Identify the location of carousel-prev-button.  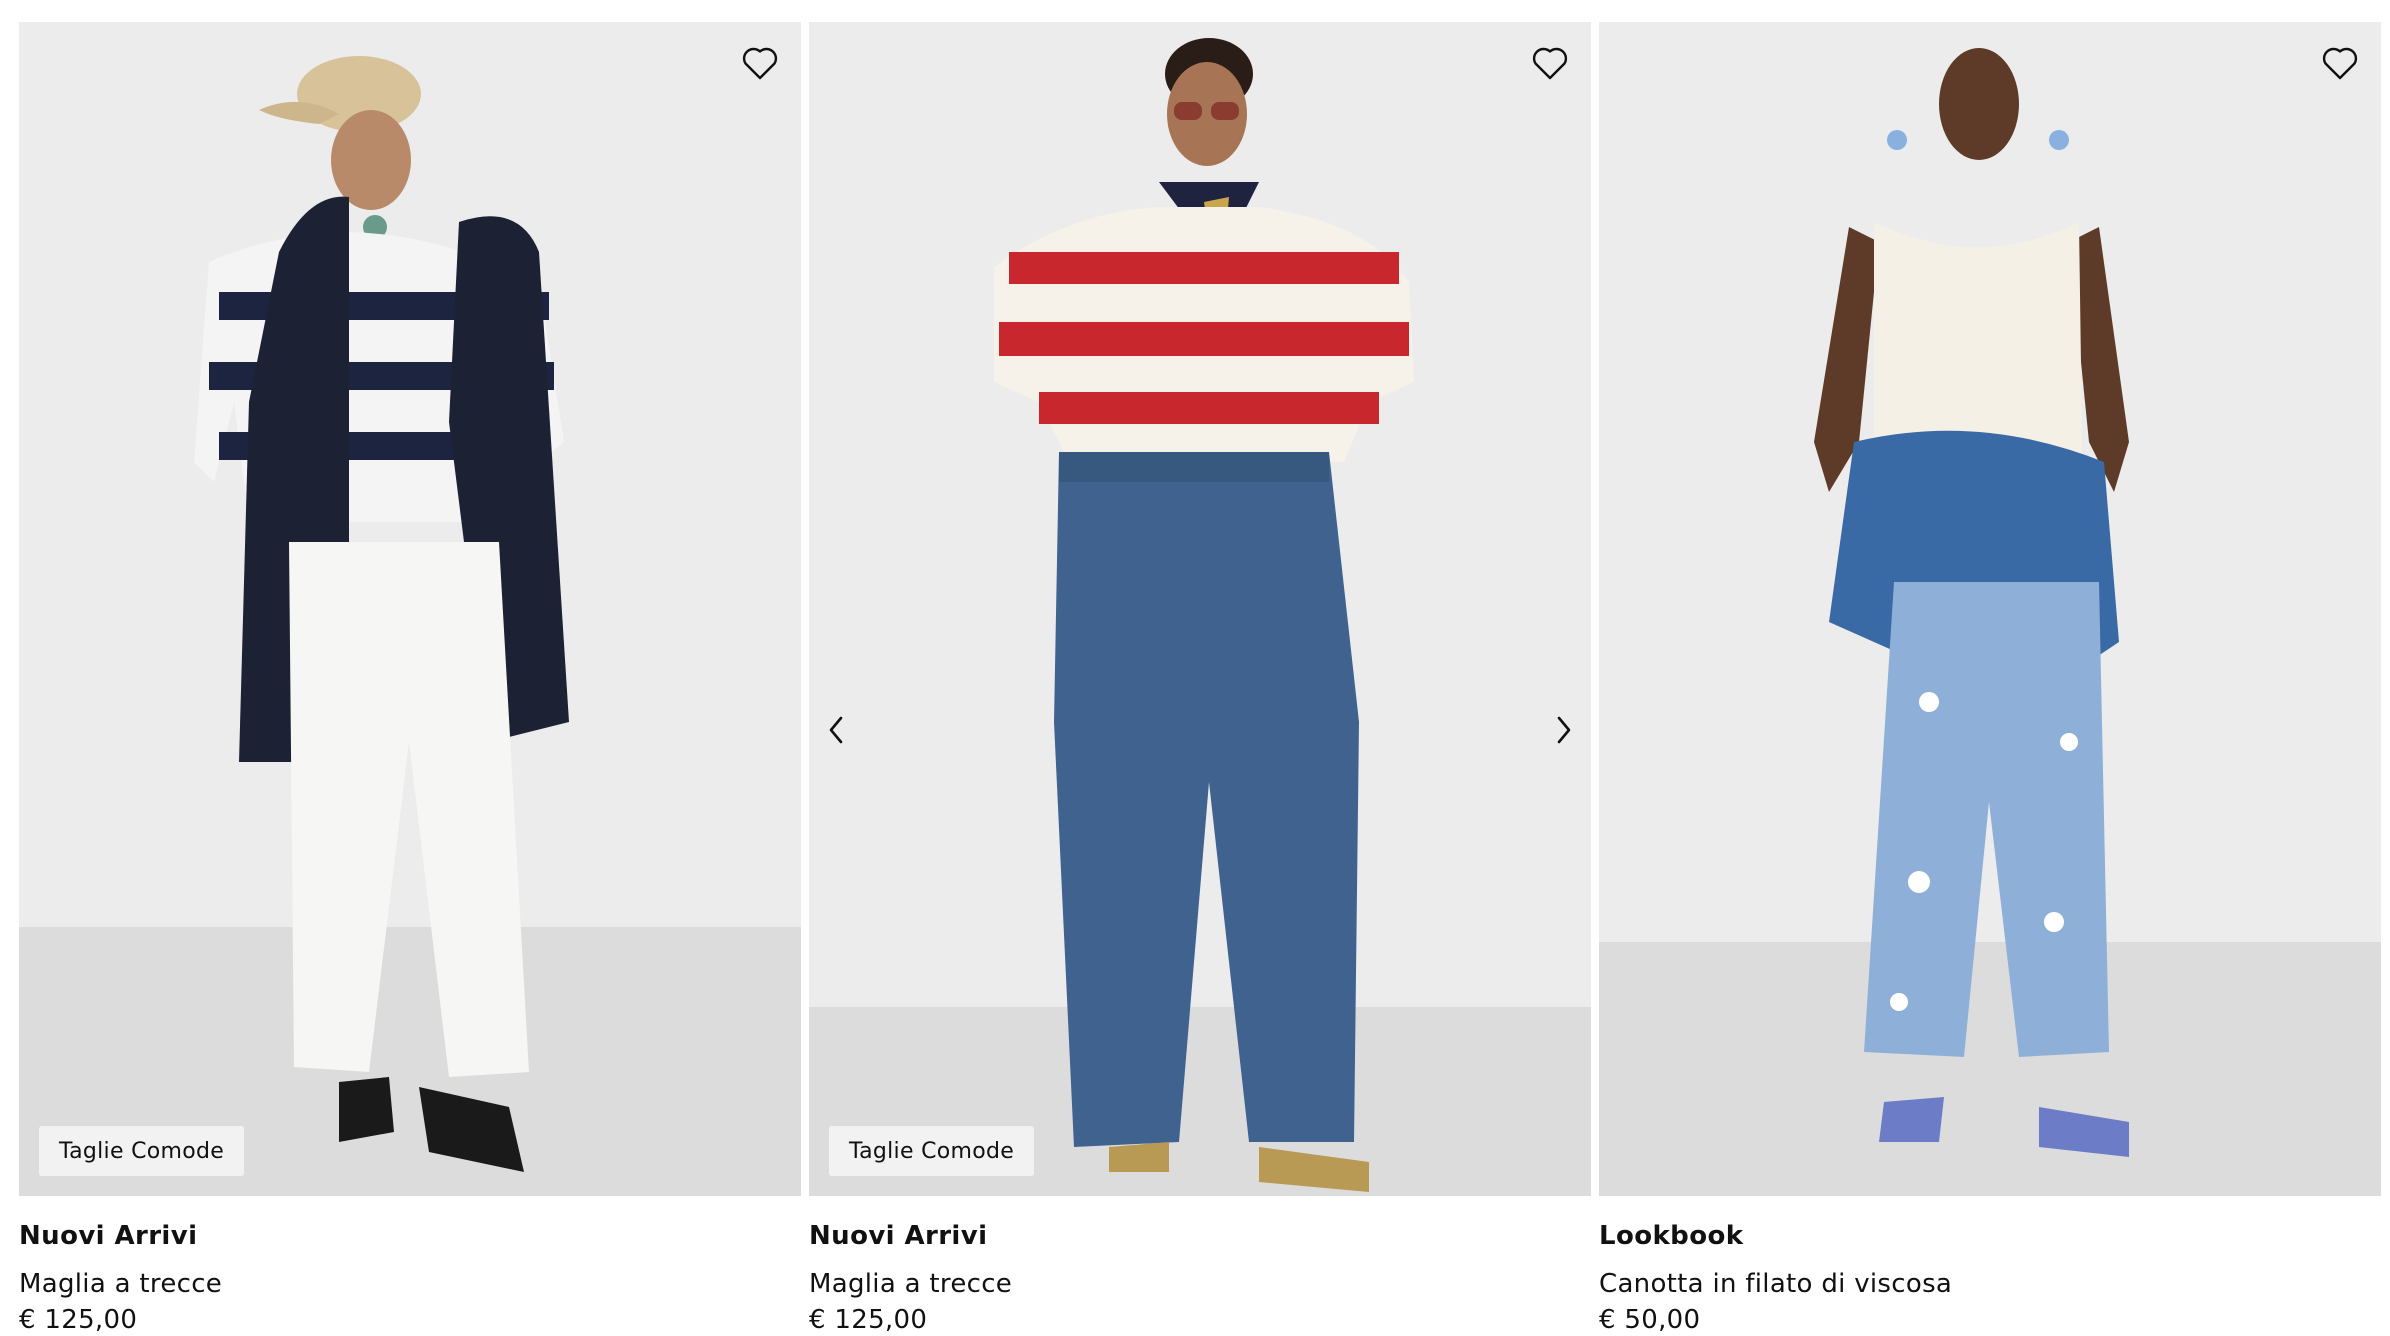
(836, 730).